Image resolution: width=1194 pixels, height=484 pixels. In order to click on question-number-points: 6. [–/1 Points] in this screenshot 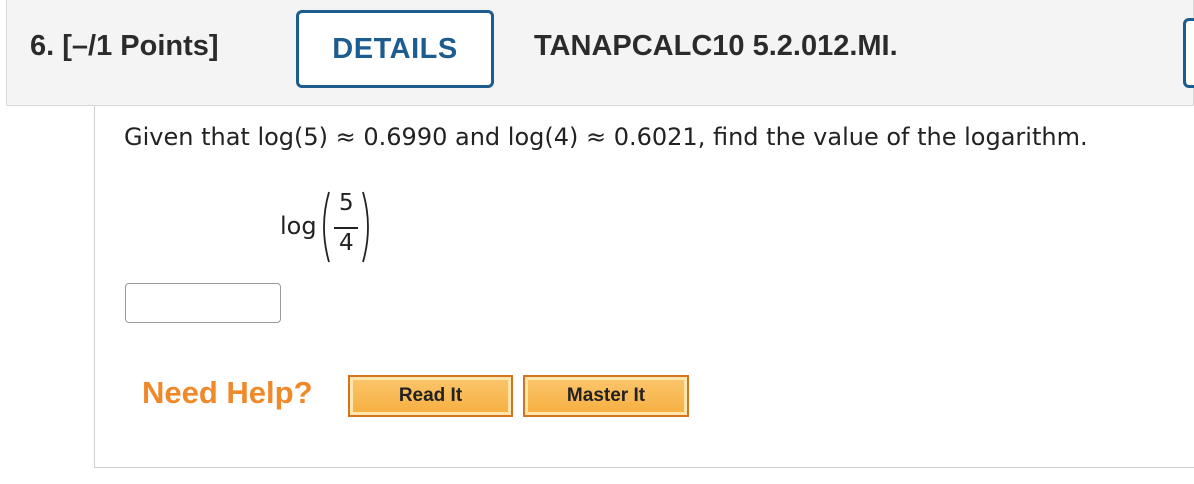, I will do `click(124, 46)`.